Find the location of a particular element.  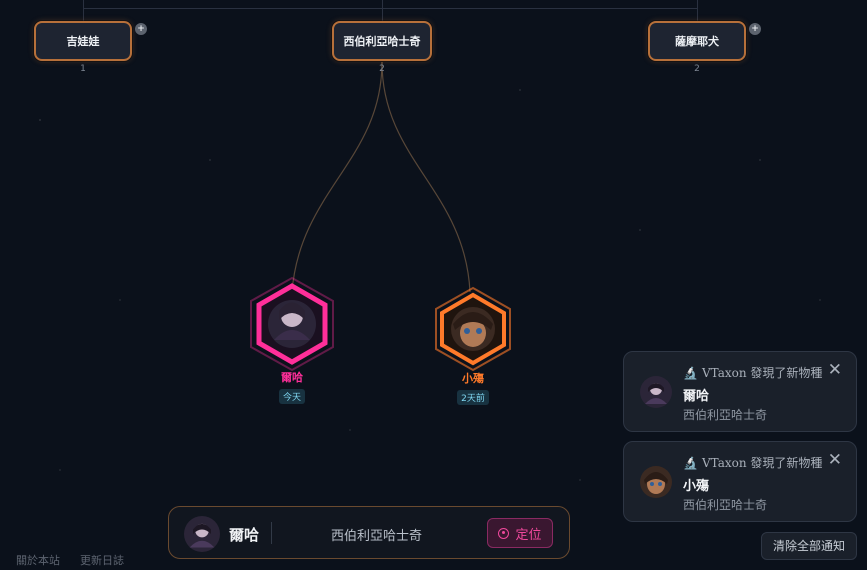

selected-species-bar: 爾哈 西伯利亞哈士奇 定位 is located at coordinates (369, 532).